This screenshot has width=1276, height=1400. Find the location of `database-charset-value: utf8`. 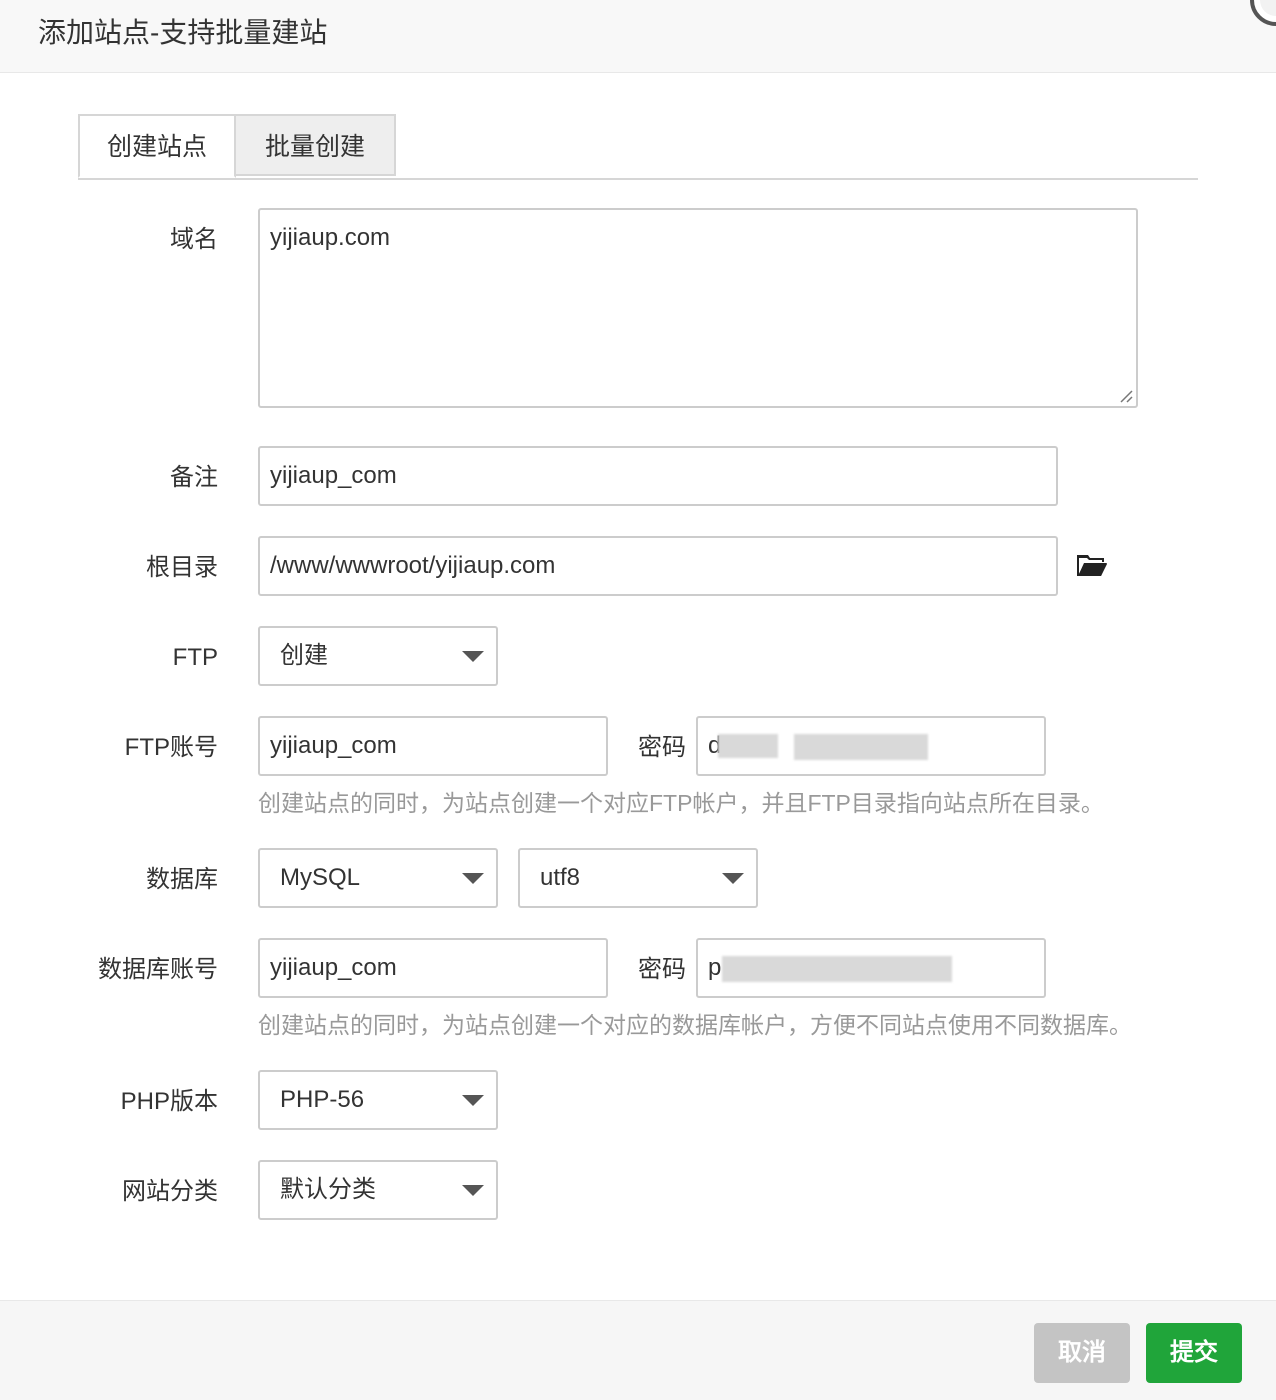

database-charset-value: utf8 is located at coordinates (560, 877).